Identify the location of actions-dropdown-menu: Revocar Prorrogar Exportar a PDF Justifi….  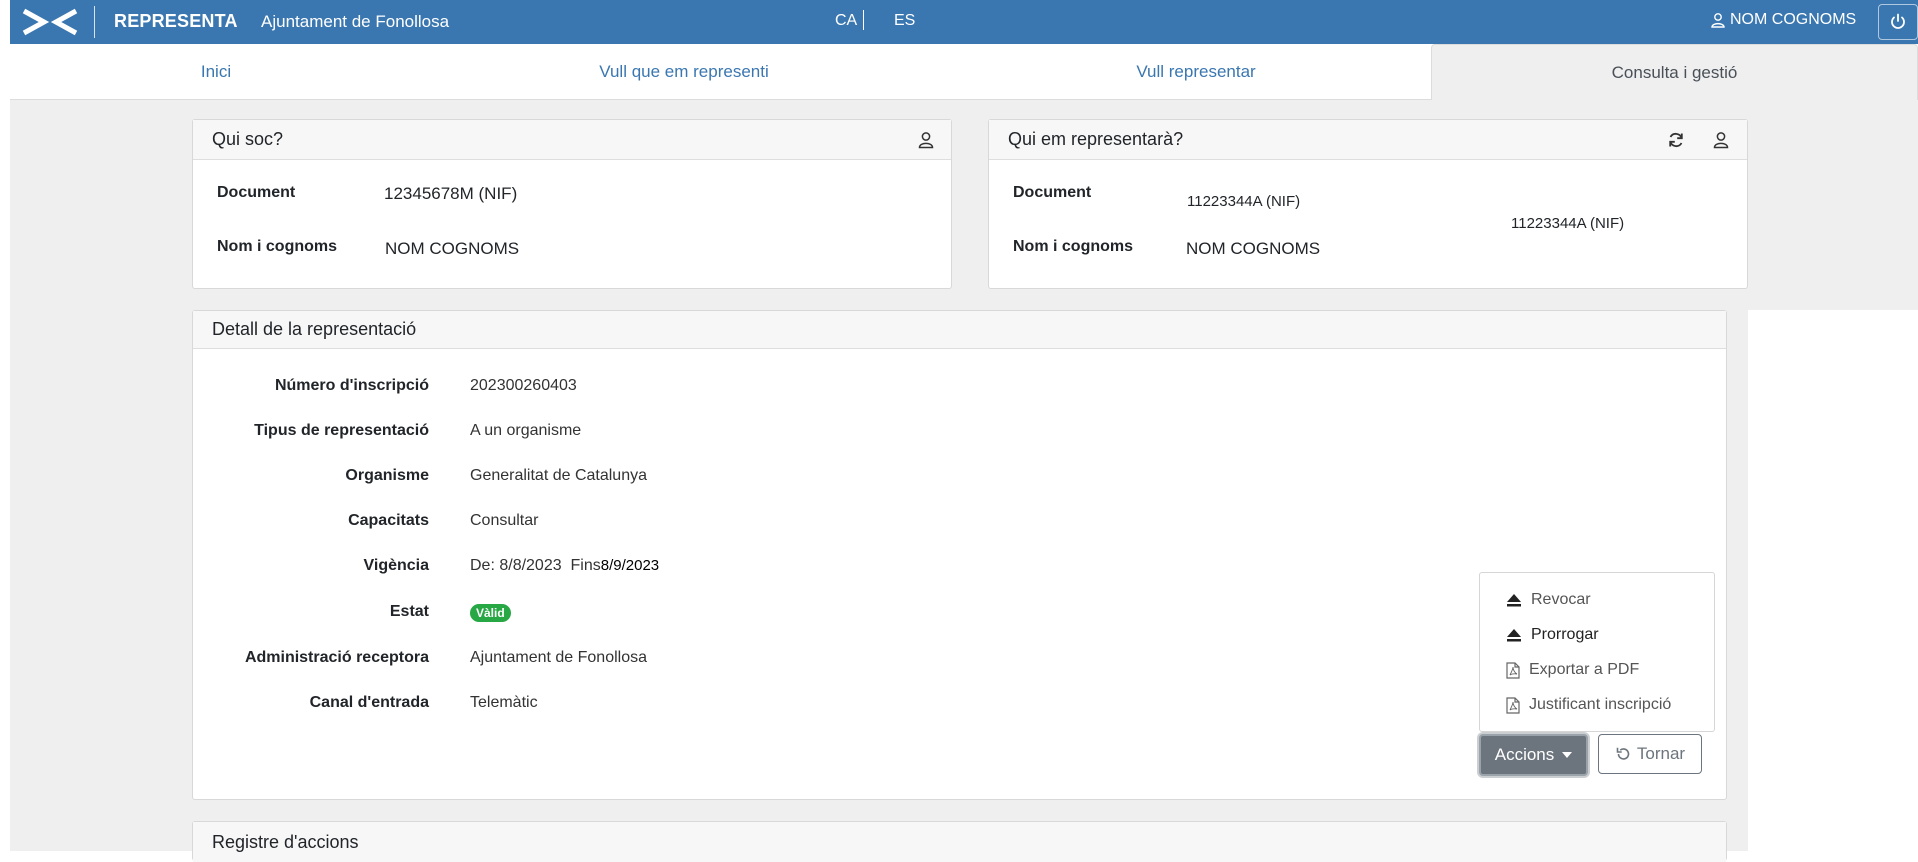
(1597, 652).